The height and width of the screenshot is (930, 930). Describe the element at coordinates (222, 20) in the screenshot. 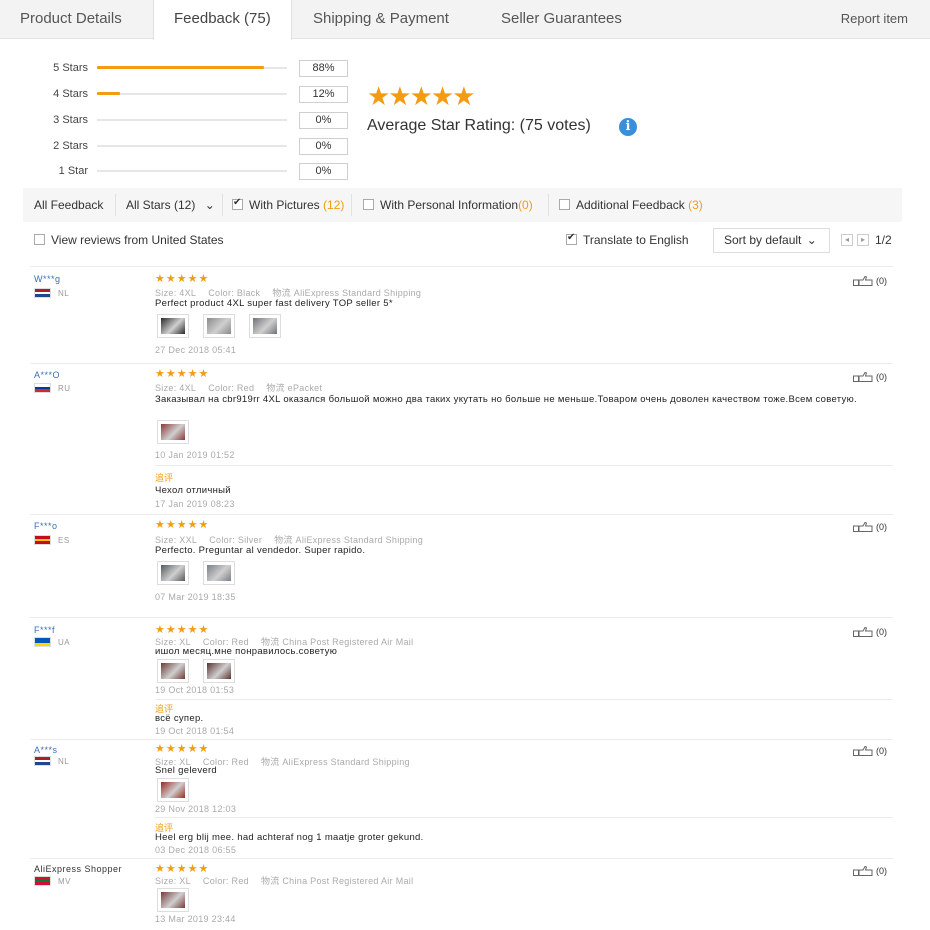

I see `tab-feedback: Feedback (75)` at that location.